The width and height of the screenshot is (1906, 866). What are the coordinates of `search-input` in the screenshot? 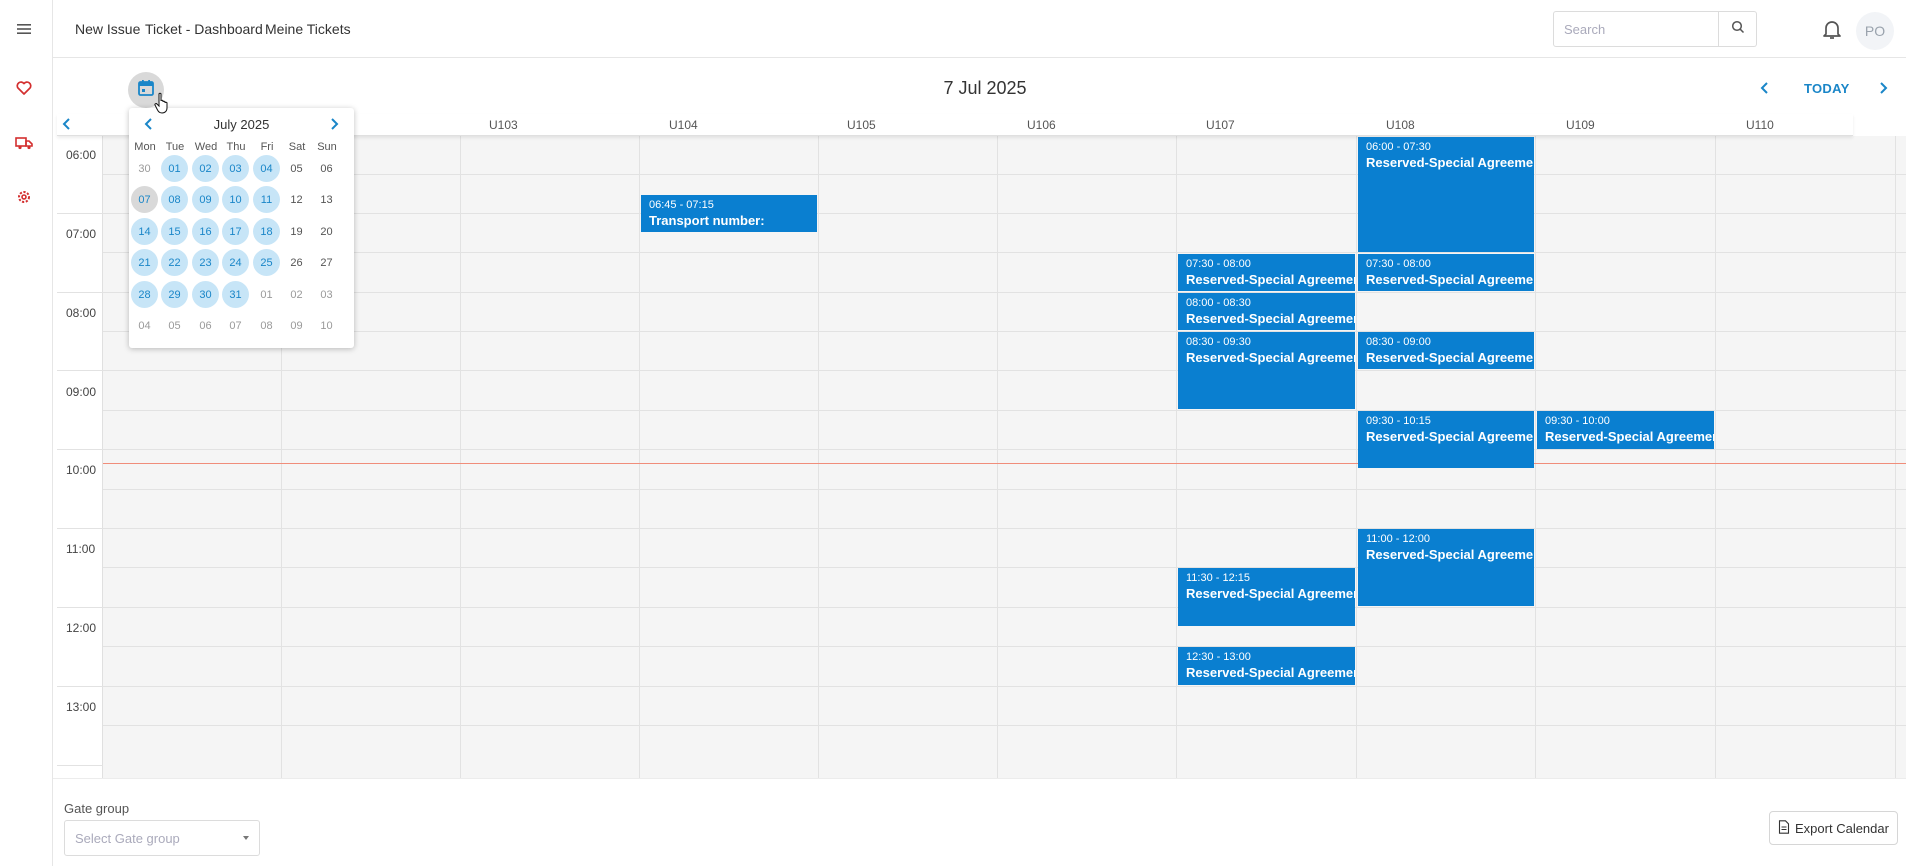 It's located at (1636, 29).